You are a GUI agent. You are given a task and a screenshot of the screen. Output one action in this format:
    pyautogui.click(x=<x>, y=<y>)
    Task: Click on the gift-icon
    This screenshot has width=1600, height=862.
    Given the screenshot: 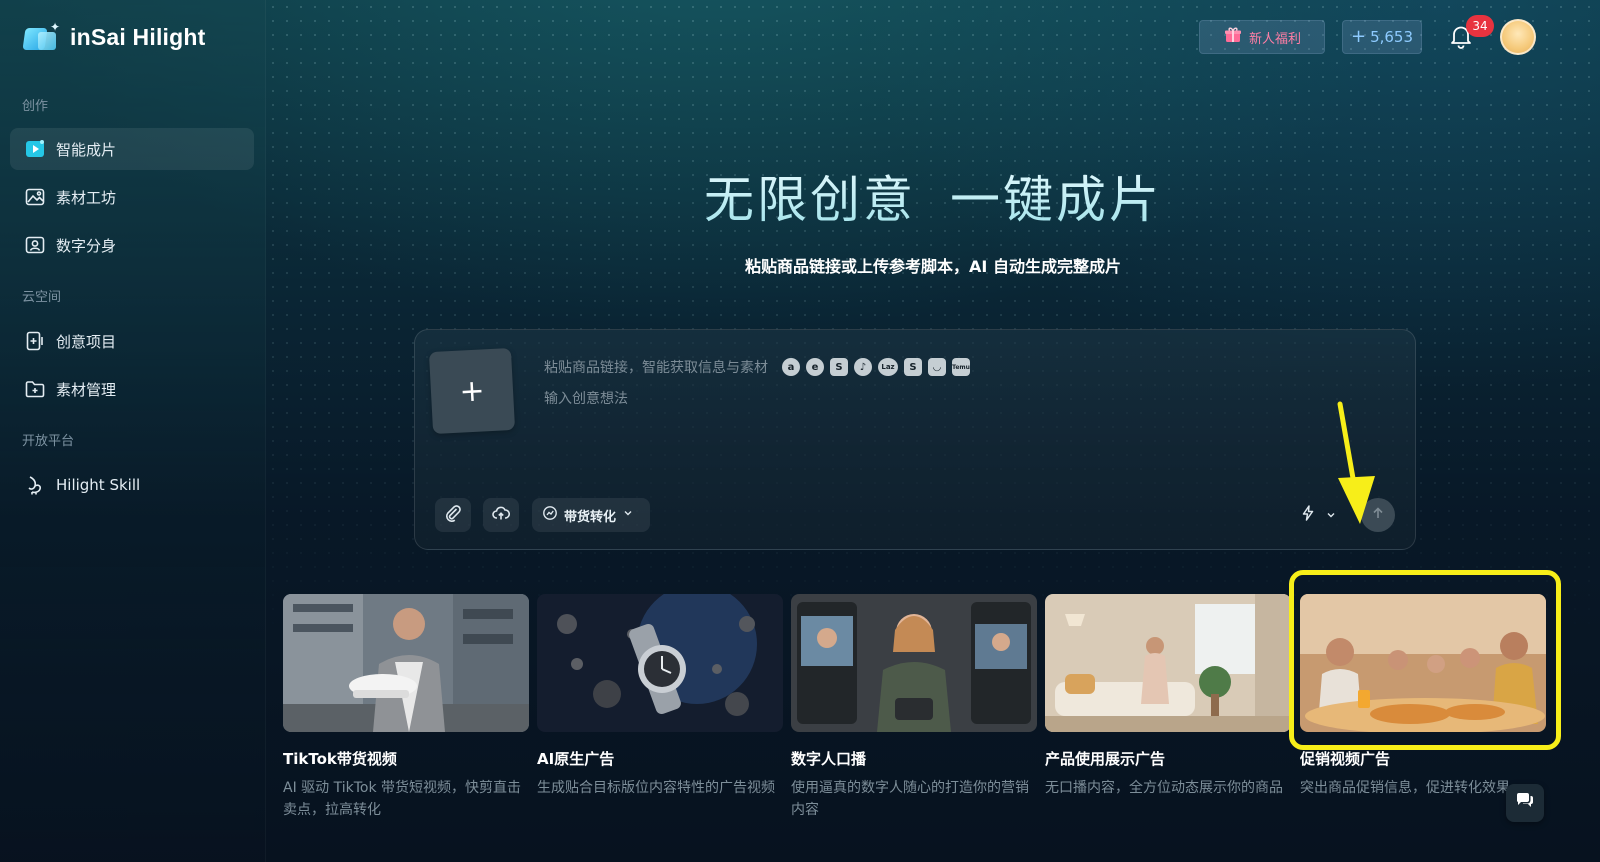 What is the action you would take?
    pyautogui.click(x=1233, y=37)
    